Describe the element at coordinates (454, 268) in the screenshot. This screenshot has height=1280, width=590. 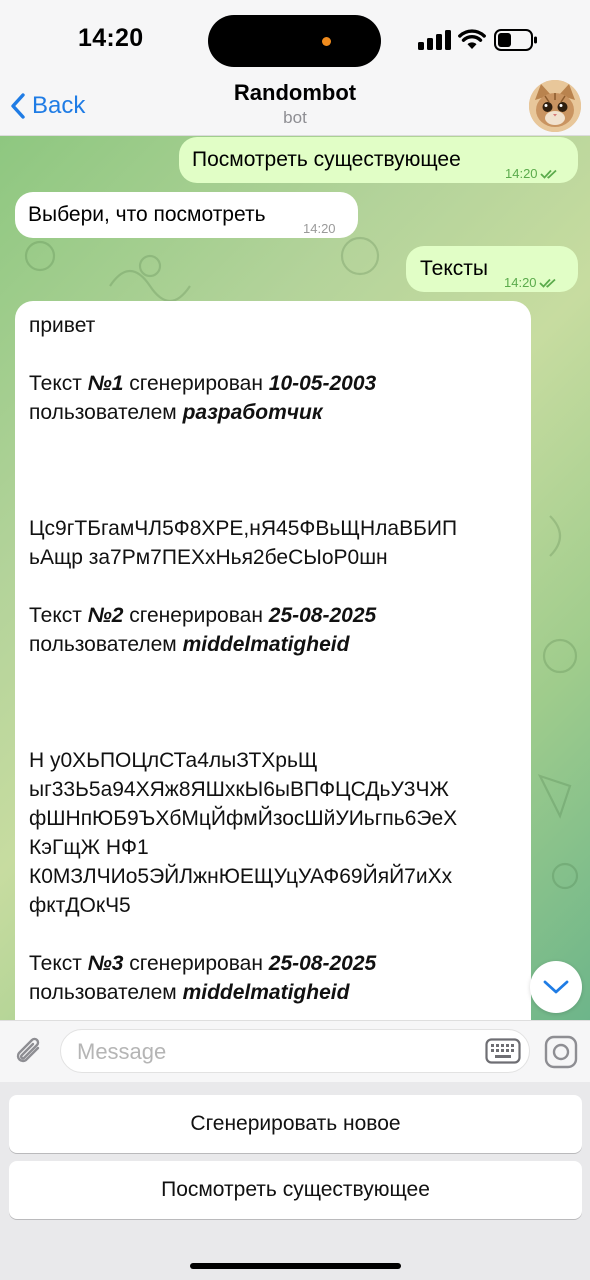
I see `message-text: Тексты` at that location.